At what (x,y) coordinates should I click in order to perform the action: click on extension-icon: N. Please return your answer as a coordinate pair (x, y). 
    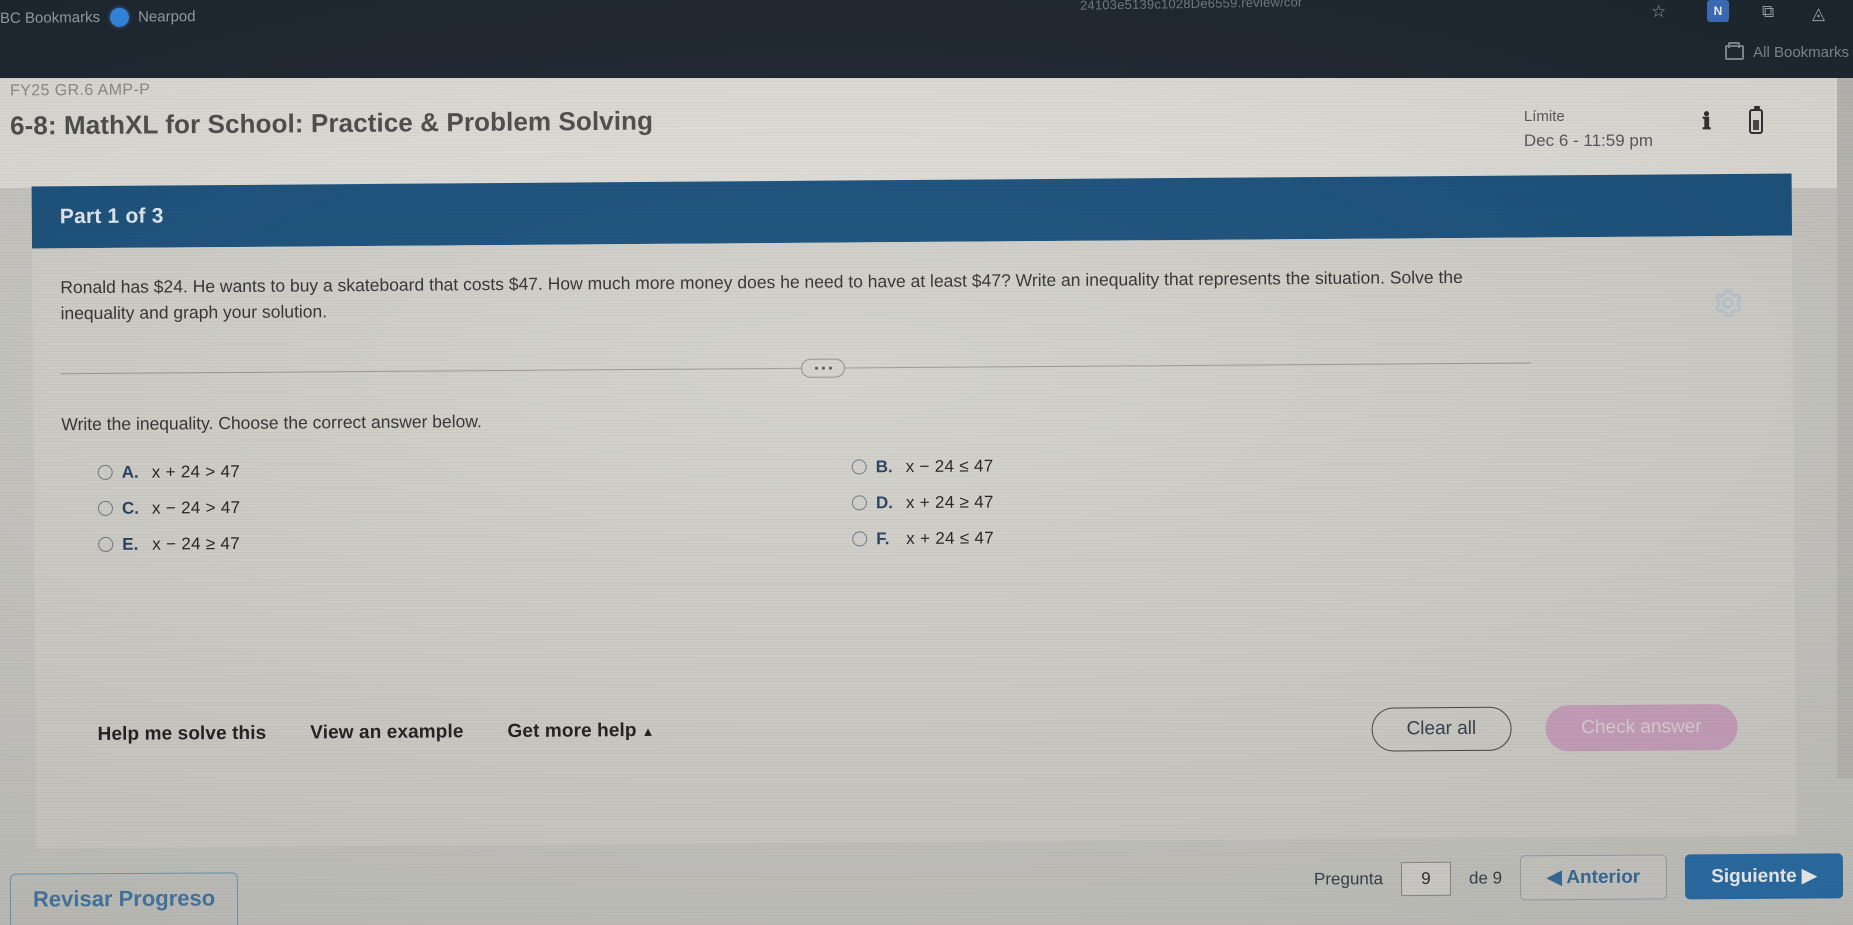
    Looking at the image, I should click on (1718, 11).